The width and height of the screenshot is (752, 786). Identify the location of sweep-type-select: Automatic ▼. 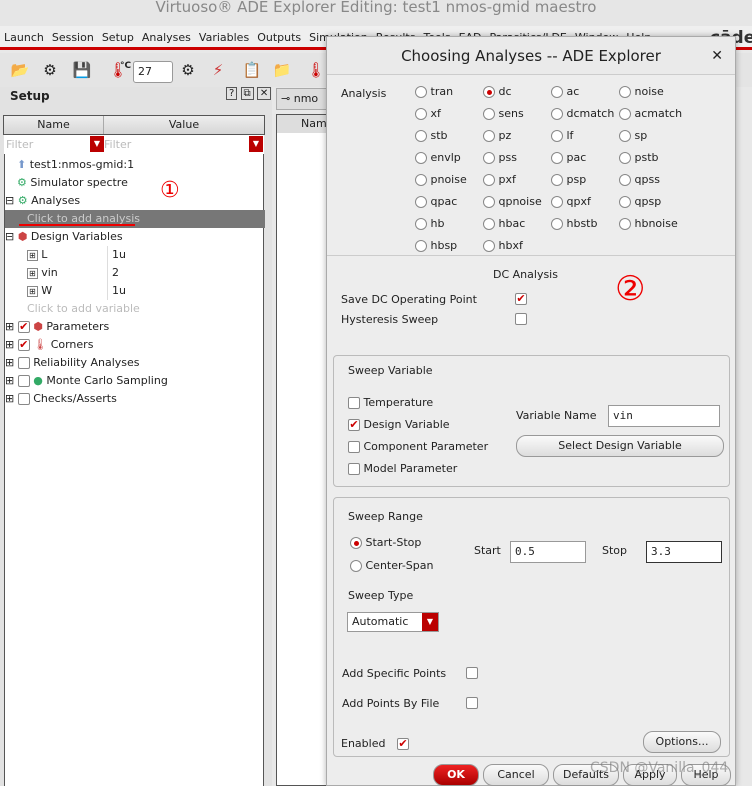
(393, 622).